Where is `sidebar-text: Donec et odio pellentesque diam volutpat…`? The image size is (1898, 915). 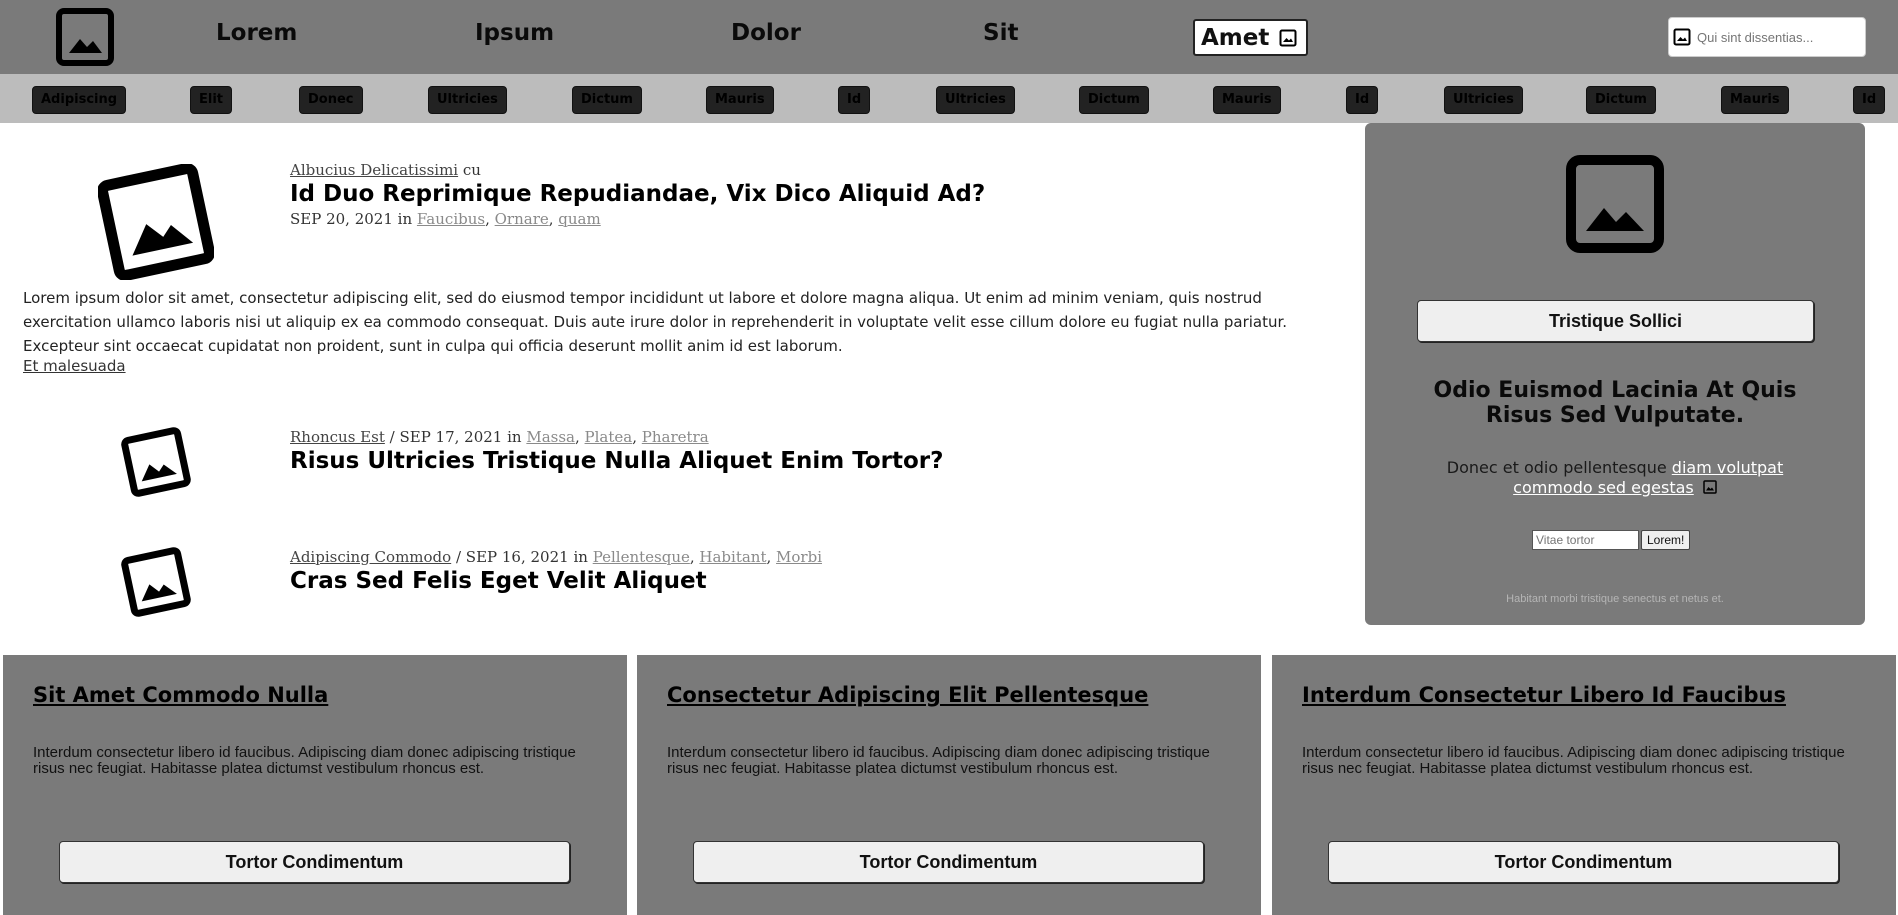
sidebar-text: Donec et odio pellentesque diam volutpat… is located at coordinates (1615, 478).